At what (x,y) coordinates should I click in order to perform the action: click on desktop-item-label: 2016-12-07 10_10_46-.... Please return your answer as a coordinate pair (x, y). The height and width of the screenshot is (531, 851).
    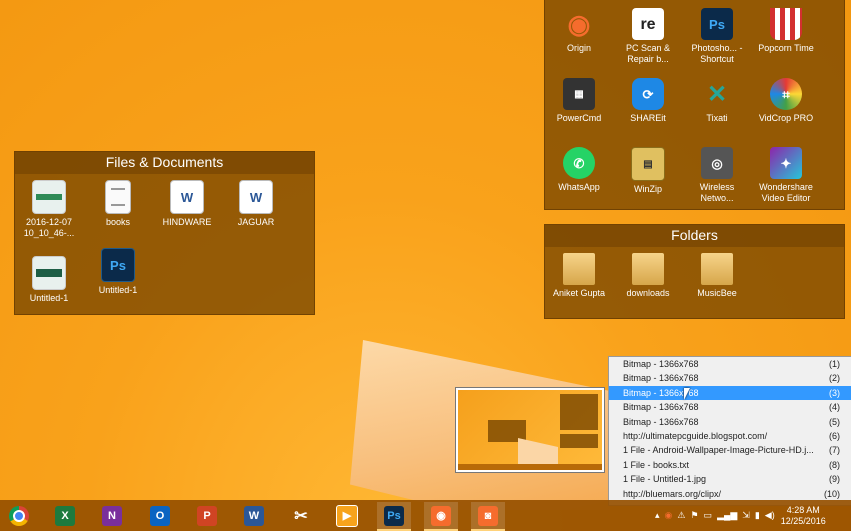
    Looking at the image, I should click on (49, 227).